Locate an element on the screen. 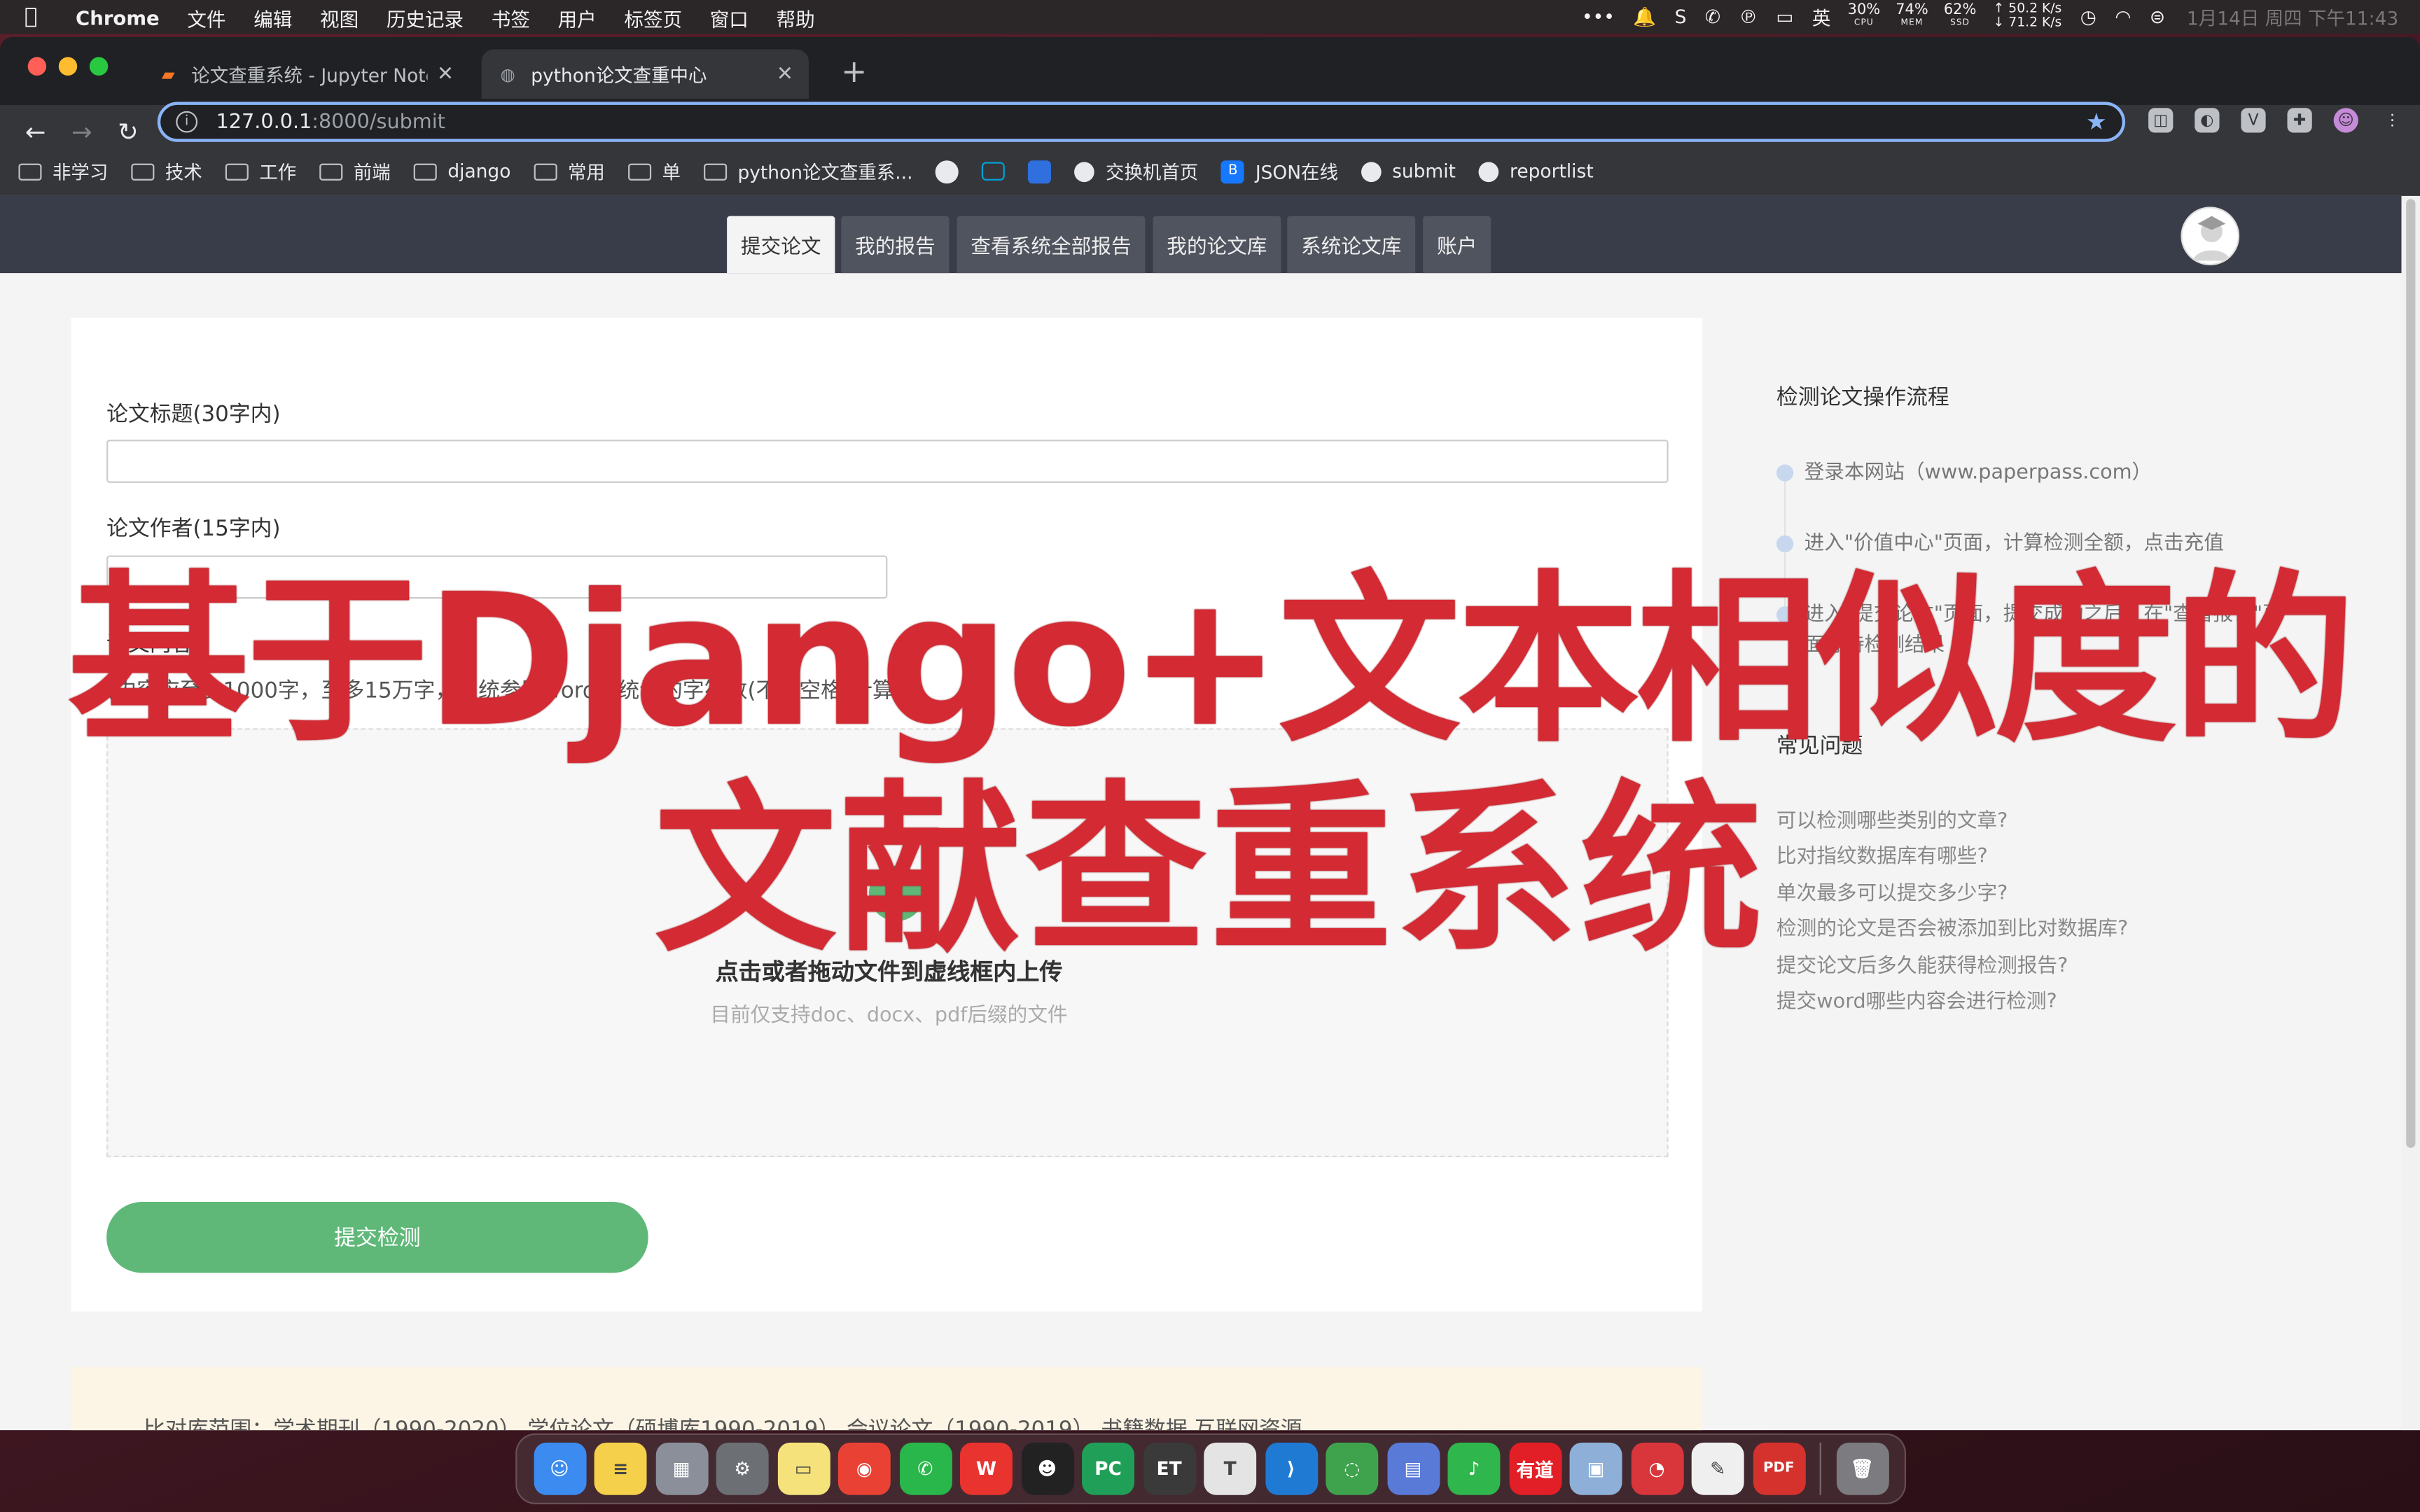 Image resolution: width=2420 pixels, height=1512 pixels. menu-tab: 标签页 is located at coordinates (653, 16).